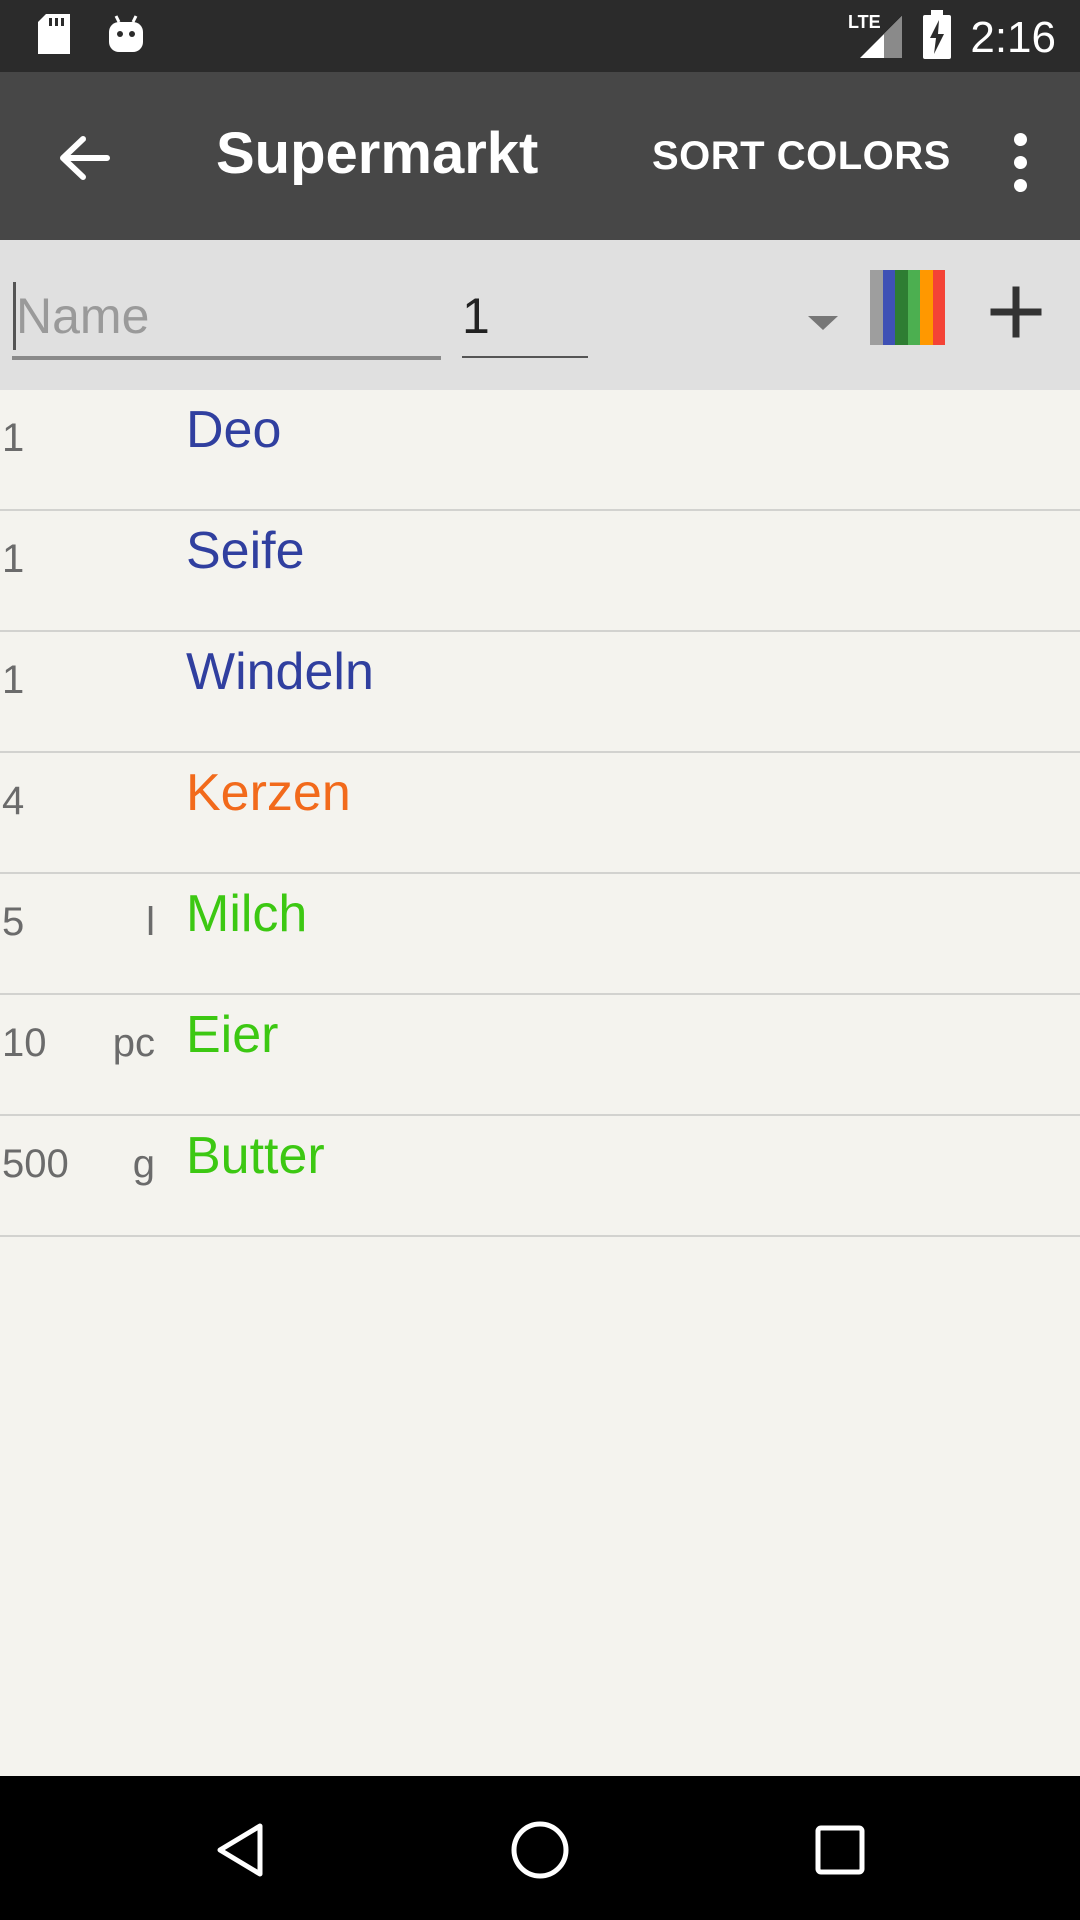 The width and height of the screenshot is (1080, 1920). I want to click on dropdown-arrow-icon, so click(823, 323).